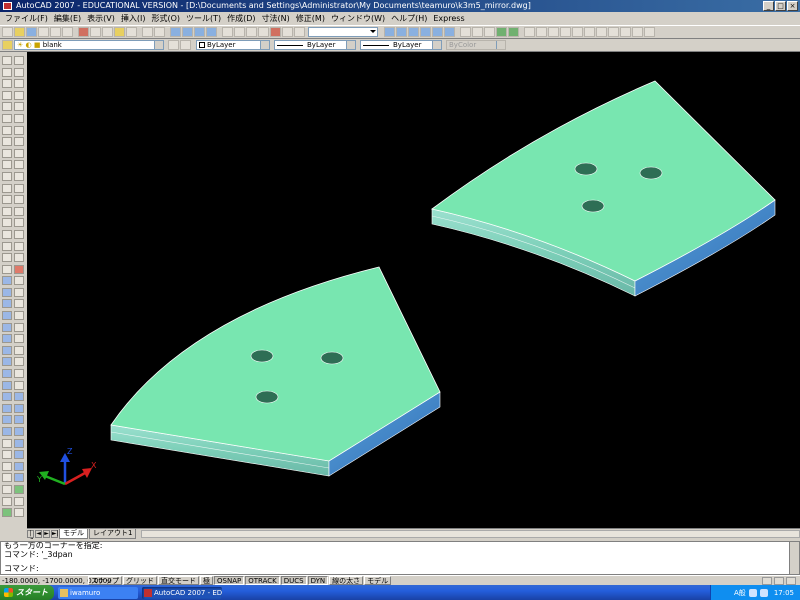 The height and width of the screenshot is (600, 800). I want to click on ellipse-icon, so click(7, 165).